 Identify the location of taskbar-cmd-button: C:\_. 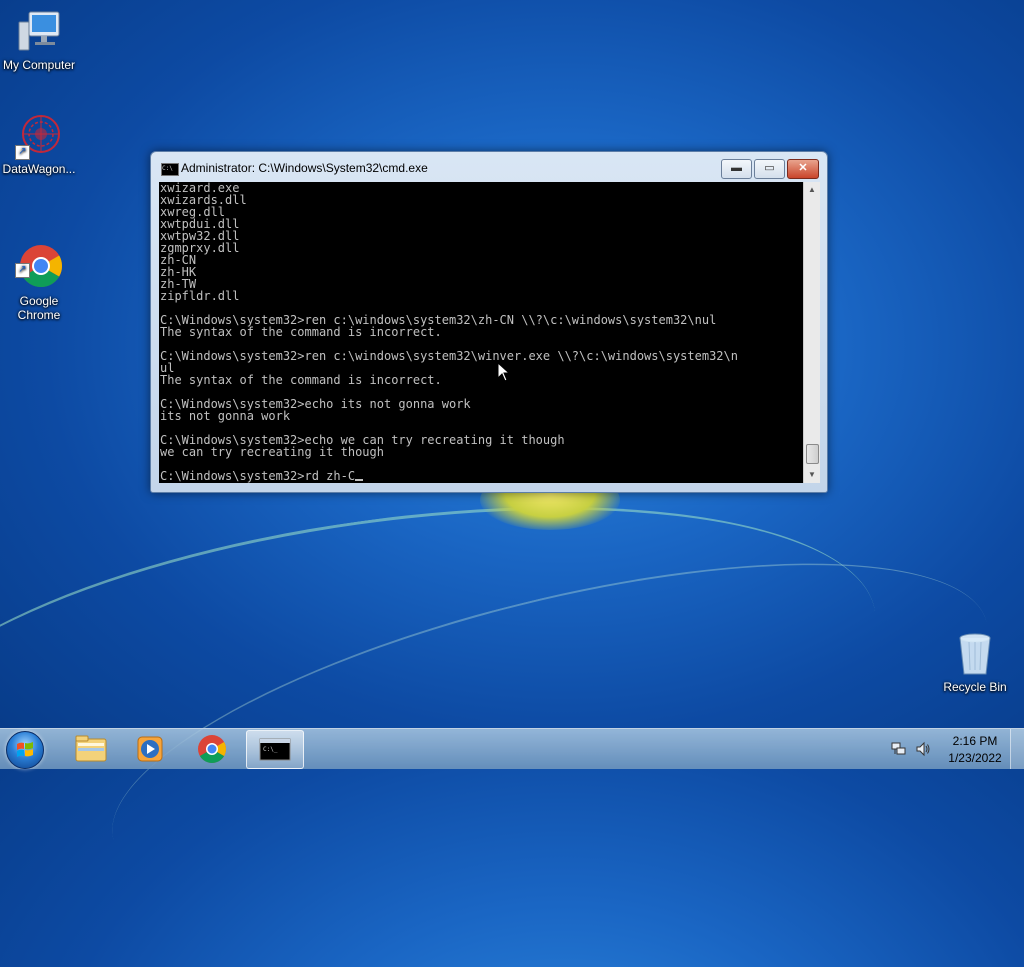
(275, 749).